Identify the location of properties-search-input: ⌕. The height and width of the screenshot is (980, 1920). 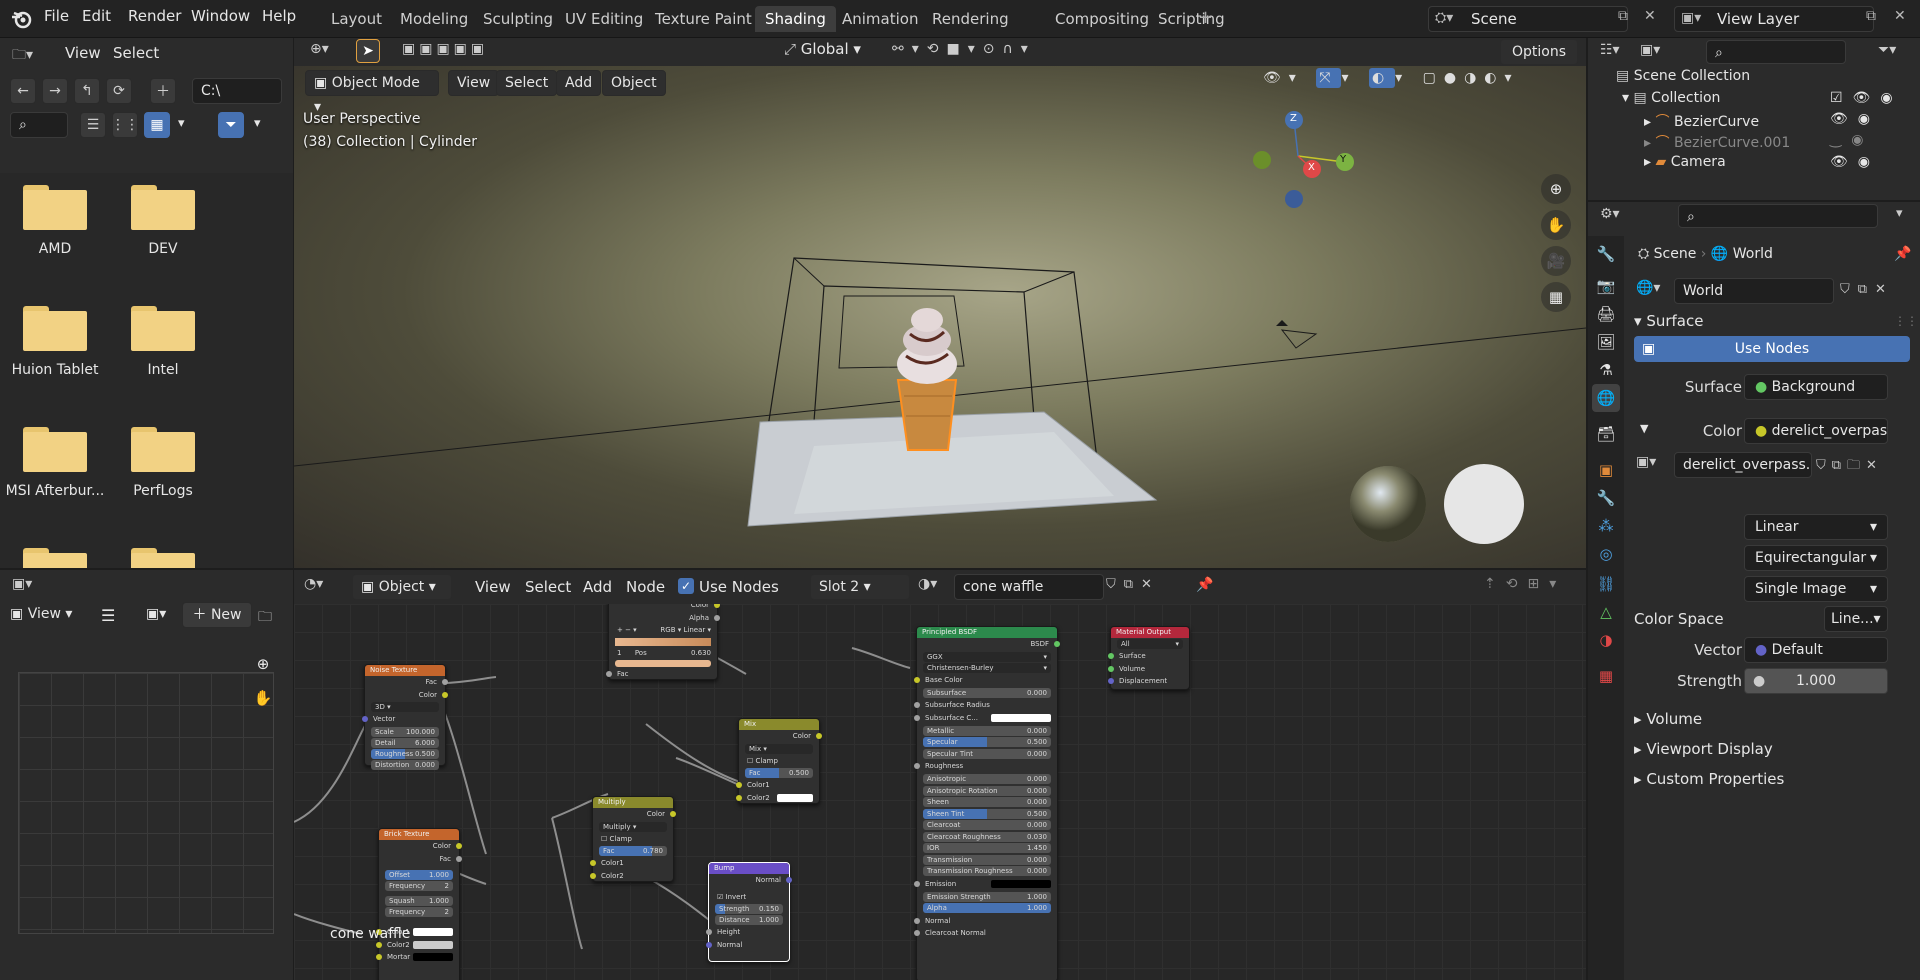
(1778, 216).